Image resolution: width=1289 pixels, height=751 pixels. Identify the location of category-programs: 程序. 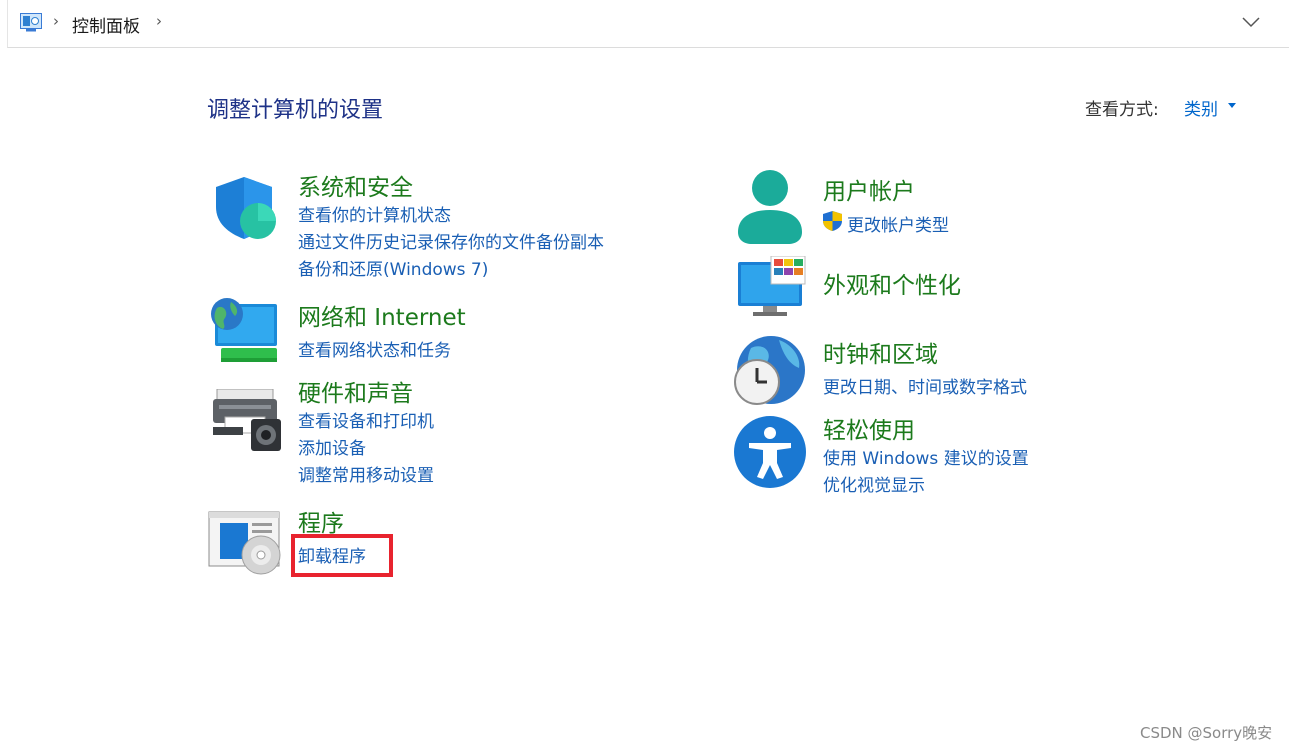
(321, 521).